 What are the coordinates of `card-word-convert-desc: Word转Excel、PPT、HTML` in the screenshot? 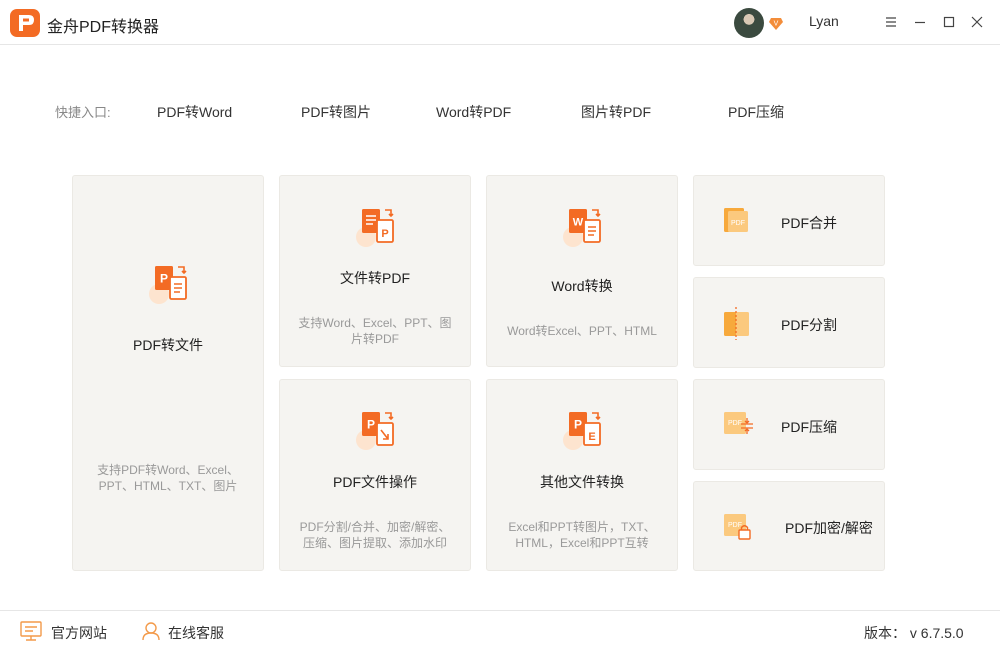 It's located at (582, 331).